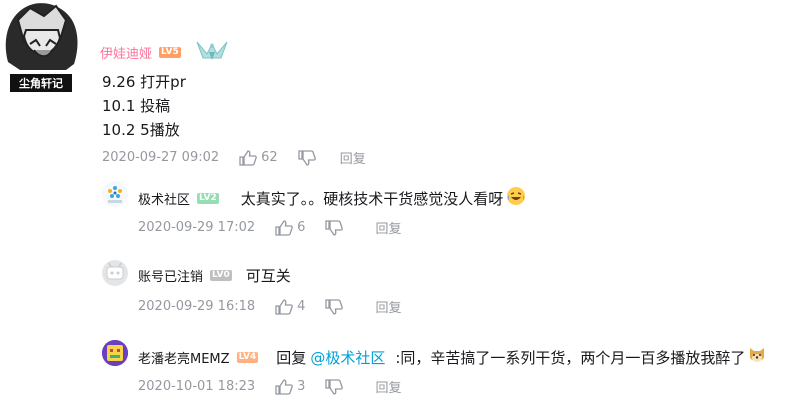  I want to click on level-badge: LV5, so click(170, 52).